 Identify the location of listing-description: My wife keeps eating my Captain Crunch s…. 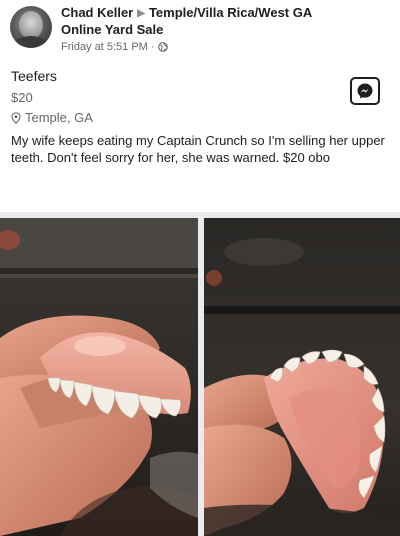
(198, 149).